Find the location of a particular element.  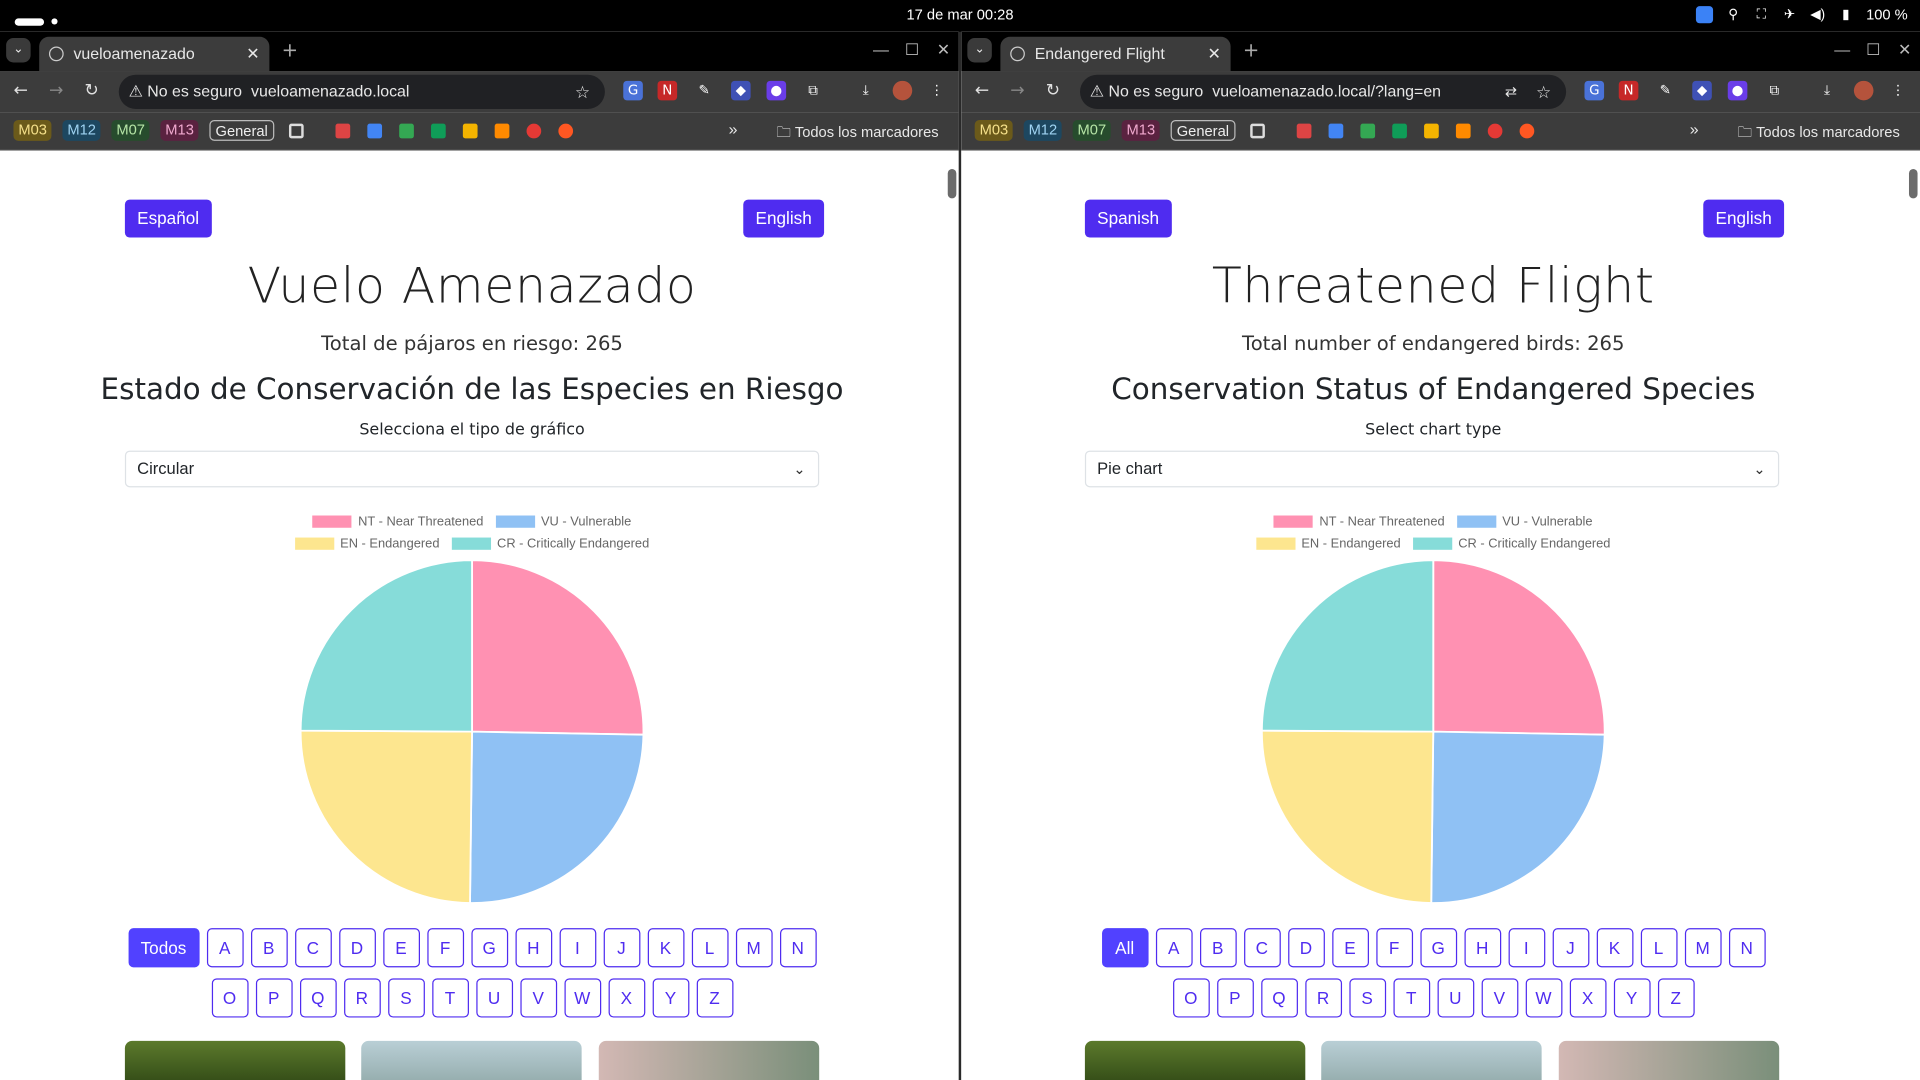

tab-search-button: ⌄ is located at coordinates (18, 50).